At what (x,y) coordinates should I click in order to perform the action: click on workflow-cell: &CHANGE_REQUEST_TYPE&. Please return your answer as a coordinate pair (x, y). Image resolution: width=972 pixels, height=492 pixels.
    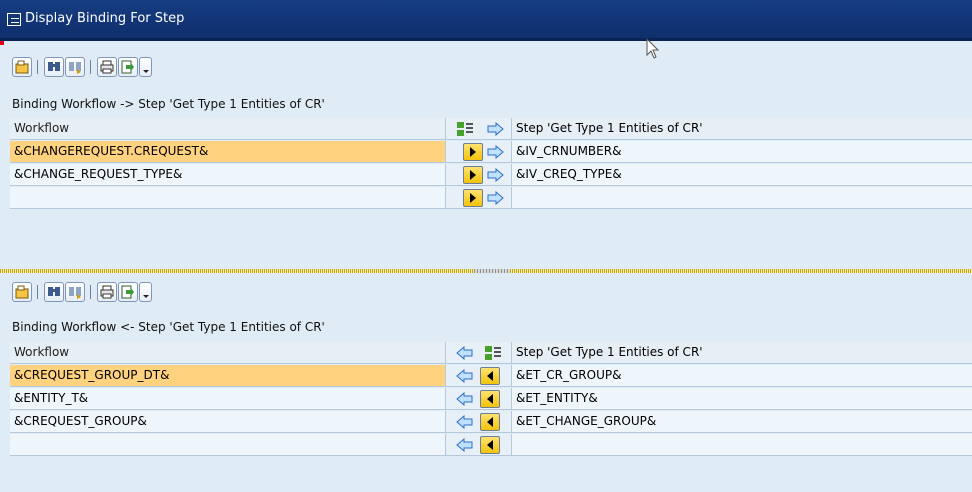
    Looking at the image, I should click on (228, 175).